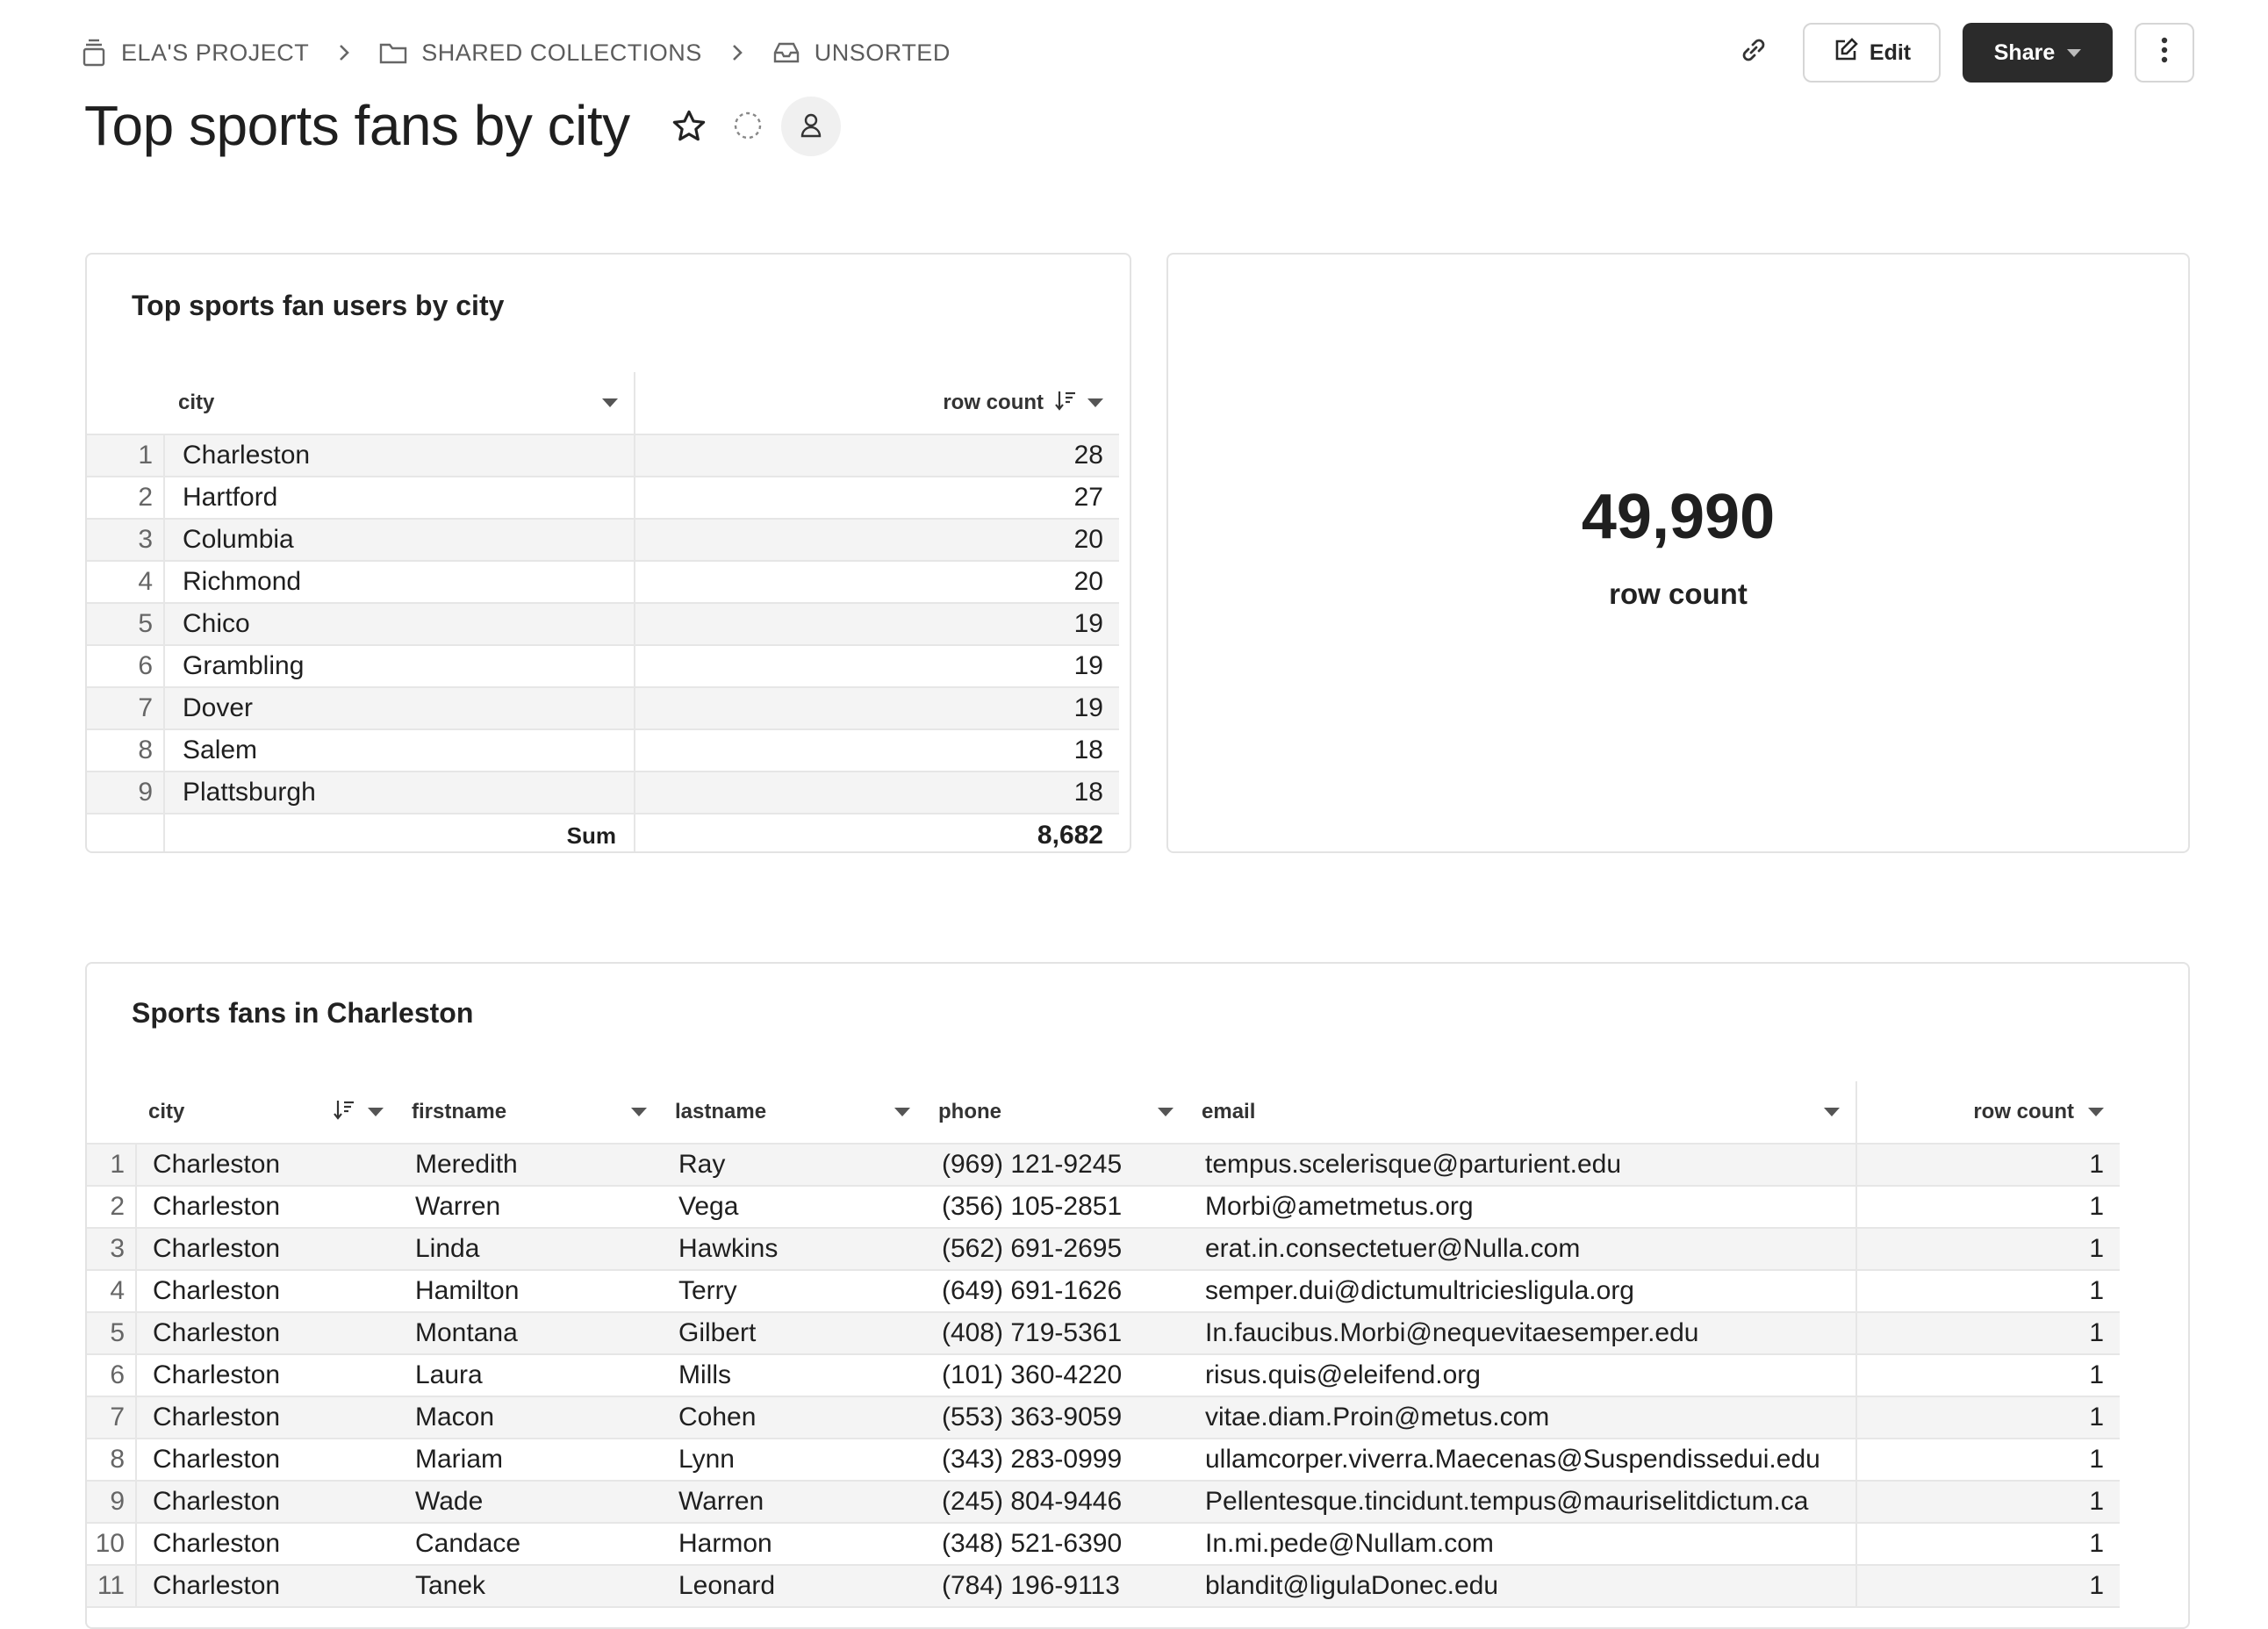  Describe the element at coordinates (603, 624) in the screenshot. I see `table-row: 5 Chico 19` at that location.